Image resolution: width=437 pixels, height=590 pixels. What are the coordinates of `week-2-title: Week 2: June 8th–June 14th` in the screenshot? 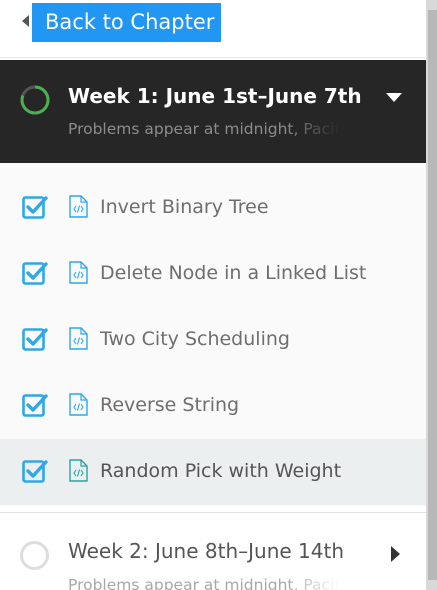 It's located at (206, 551).